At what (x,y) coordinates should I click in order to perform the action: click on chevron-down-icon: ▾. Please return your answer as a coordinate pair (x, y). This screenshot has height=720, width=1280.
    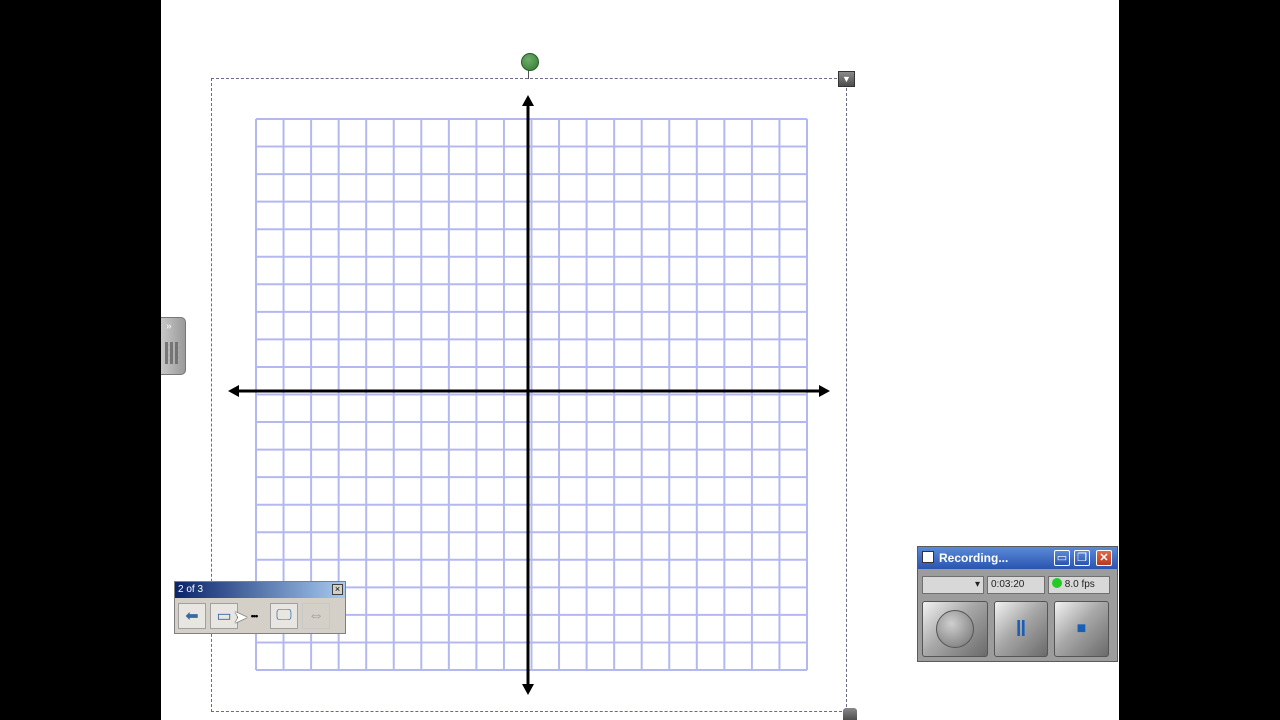
    Looking at the image, I should click on (977, 584).